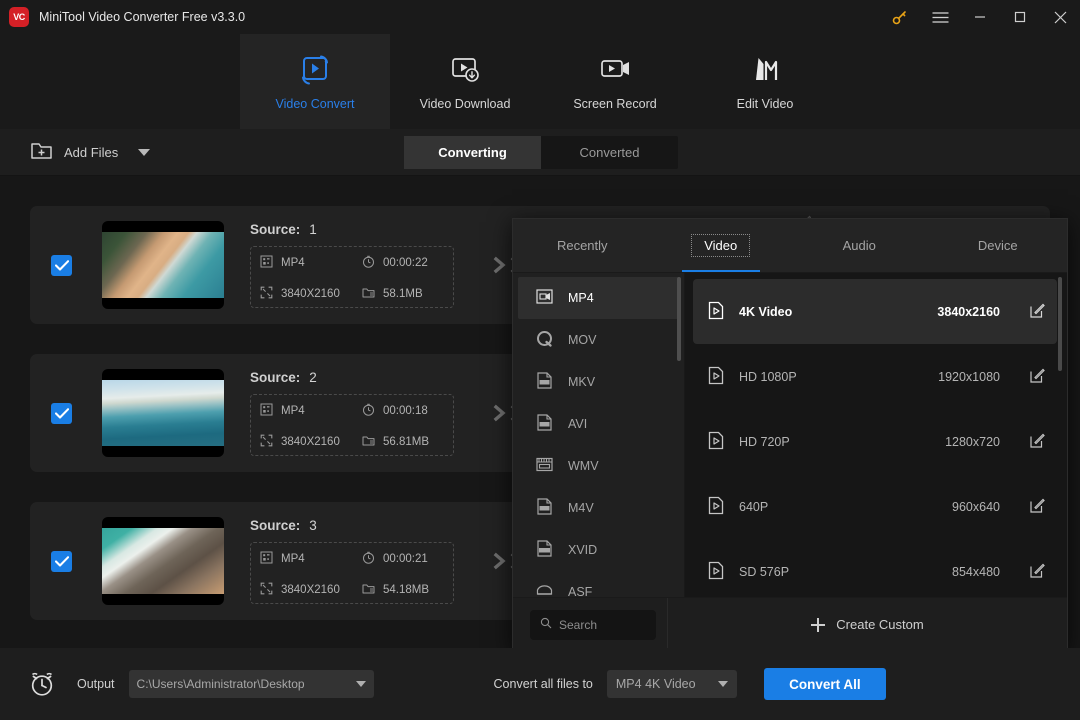 This screenshot has height=720, width=1080. I want to click on app-logo-icon: VC, so click(19, 17).